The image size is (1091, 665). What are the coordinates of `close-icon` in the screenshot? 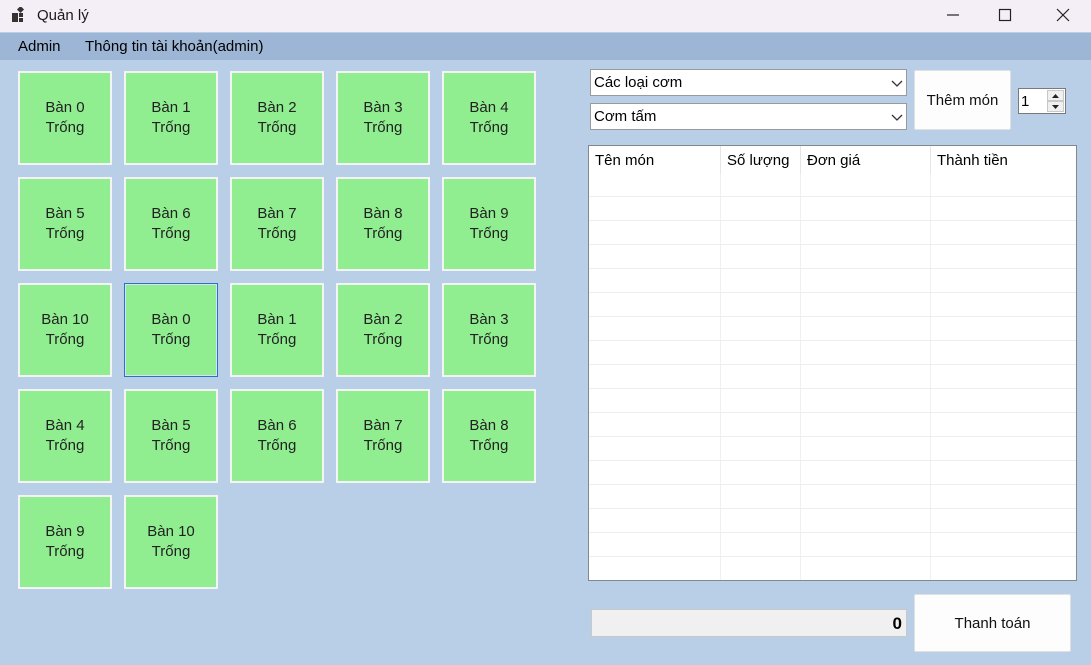 It's located at (1063, 15).